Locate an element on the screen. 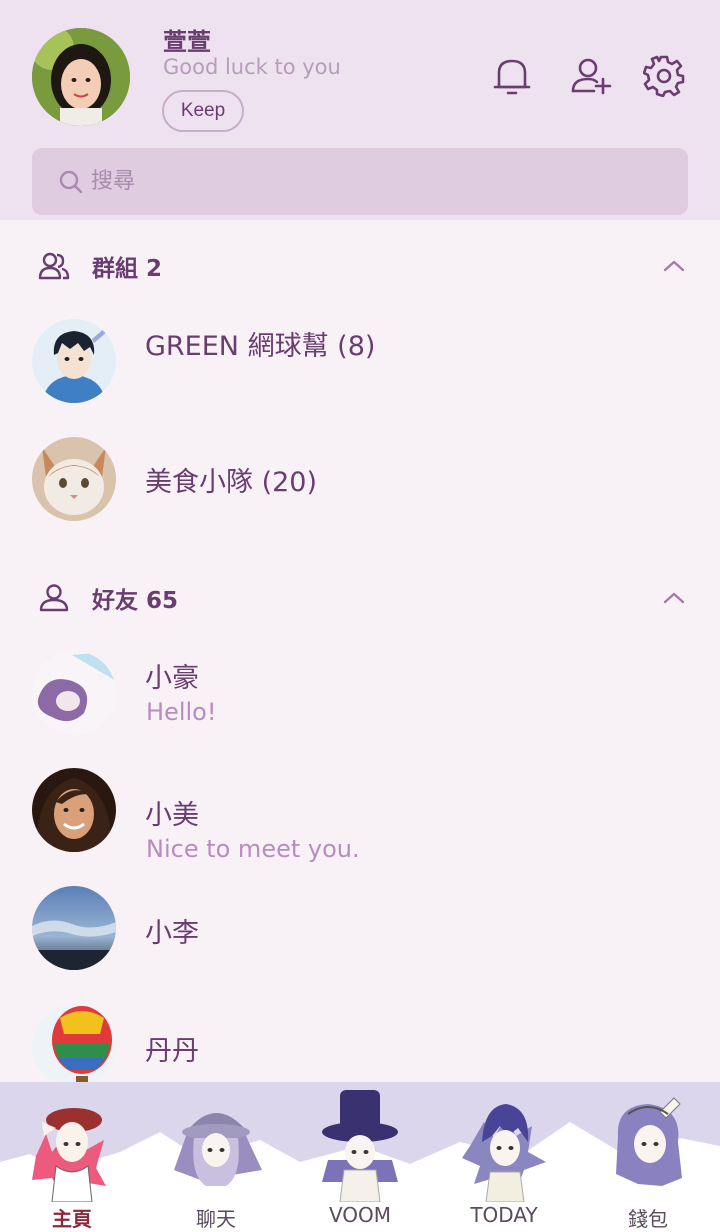 The image size is (720, 1232). nav-voom-label: VOOM is located at coordinates (360, 1215).